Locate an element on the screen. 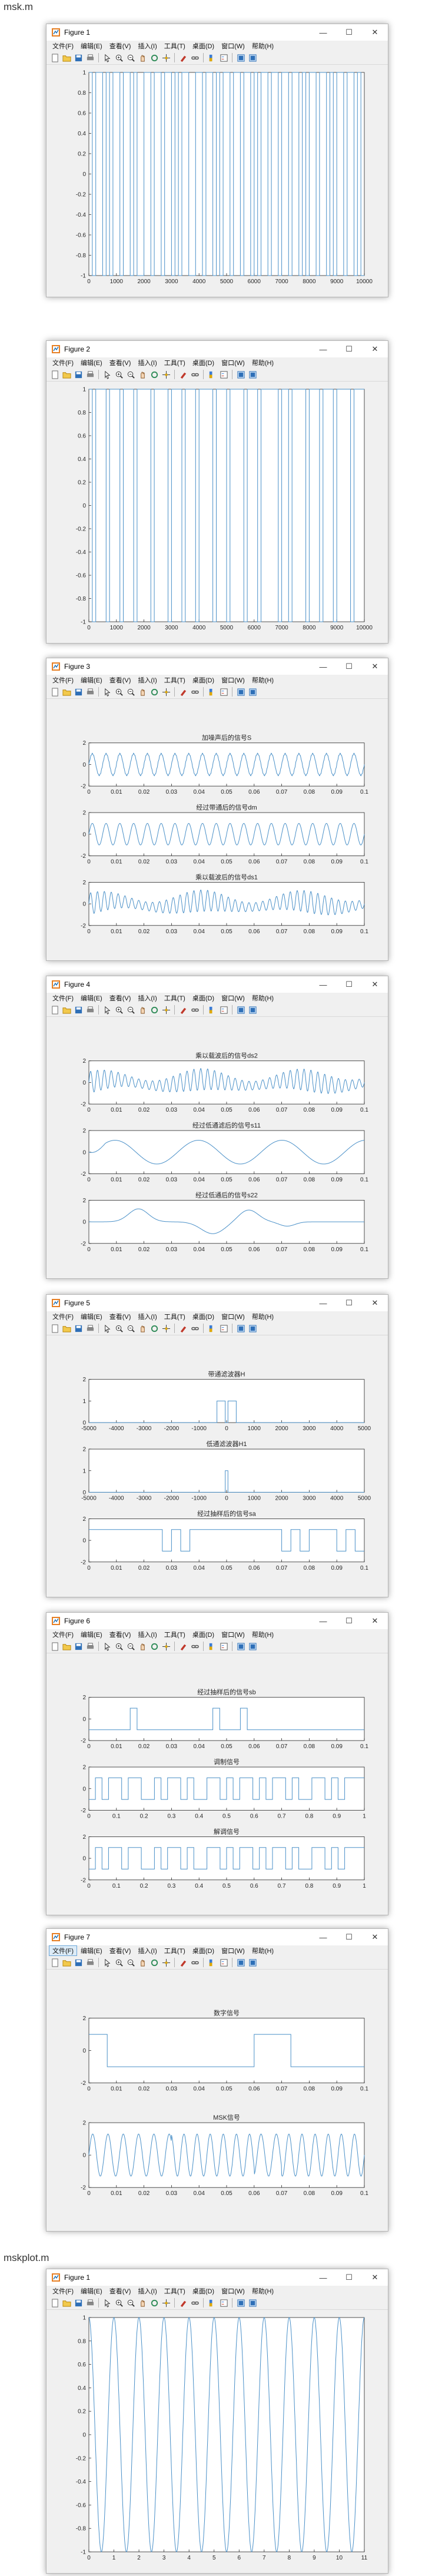 This screenshot has width=432, height=2576. new-icon is located at coordinates (54, 1328).